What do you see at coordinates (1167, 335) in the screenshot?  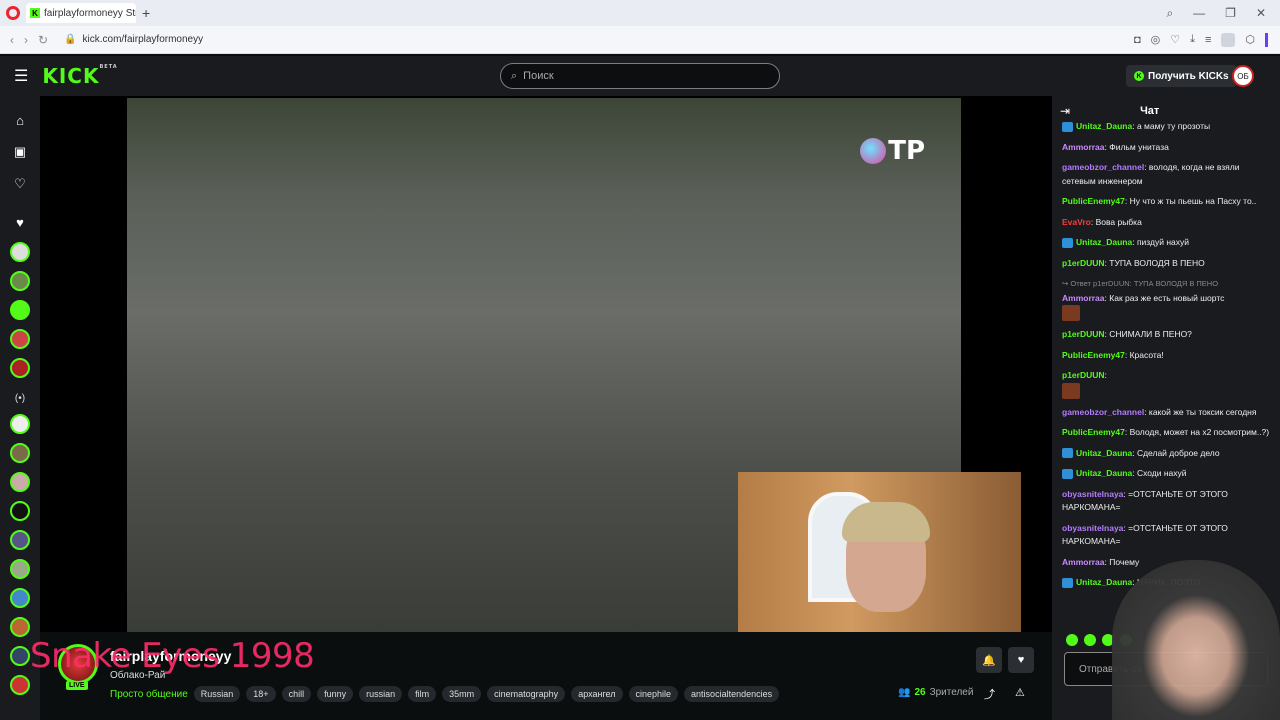 I see `chat-message: p1erDUUN: СНИМАЛИ В ПЕНО?` at bounding box center [1167, 335].